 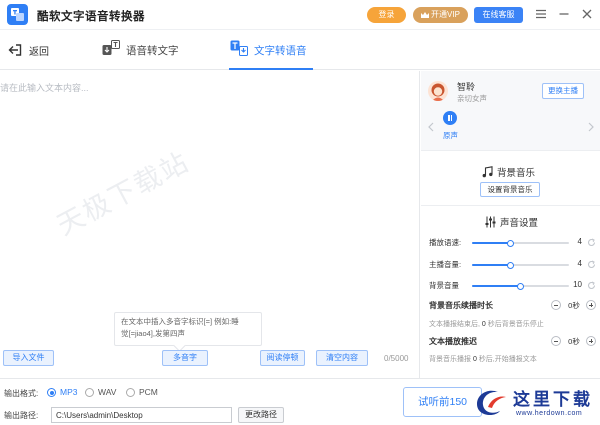 I want to click on host-volume-slider-thumb, so click(x=511, y=265).